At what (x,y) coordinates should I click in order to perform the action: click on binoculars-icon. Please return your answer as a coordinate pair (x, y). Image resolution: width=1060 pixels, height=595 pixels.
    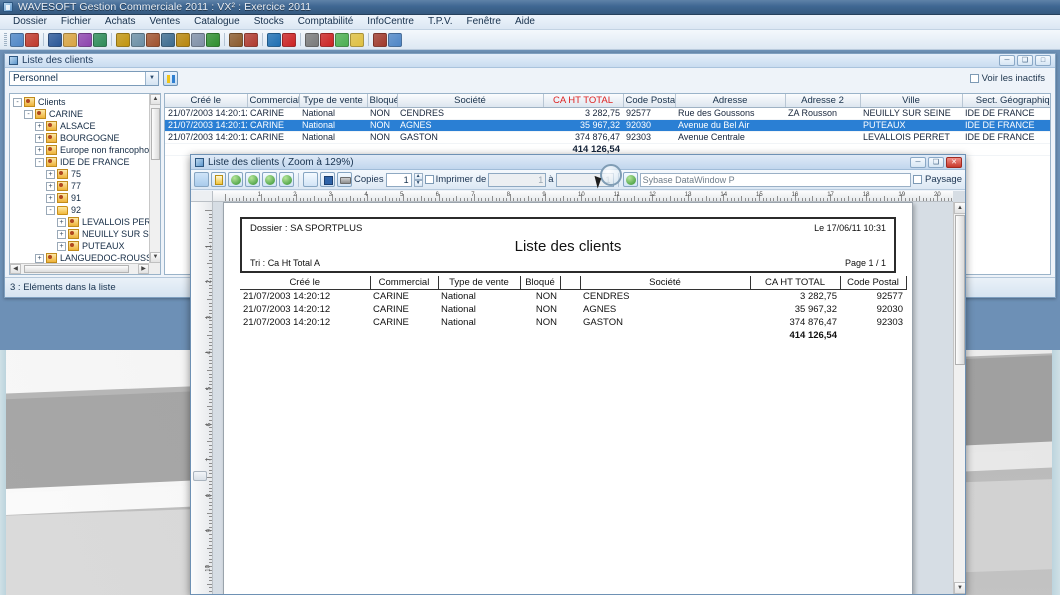
    Looking at the image, I should click on (55, 39).